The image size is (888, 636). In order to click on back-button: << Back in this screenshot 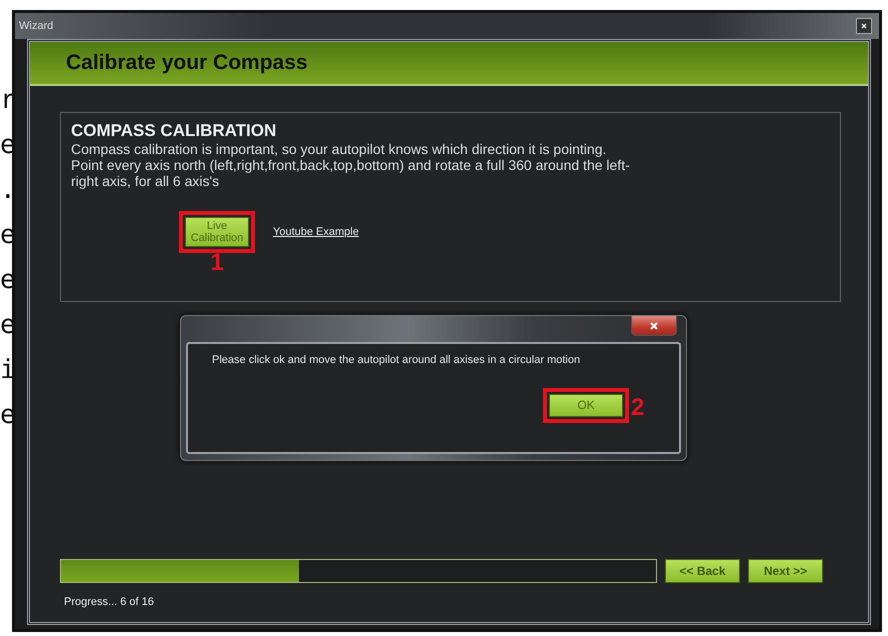, I will do `click(702, 571)`.